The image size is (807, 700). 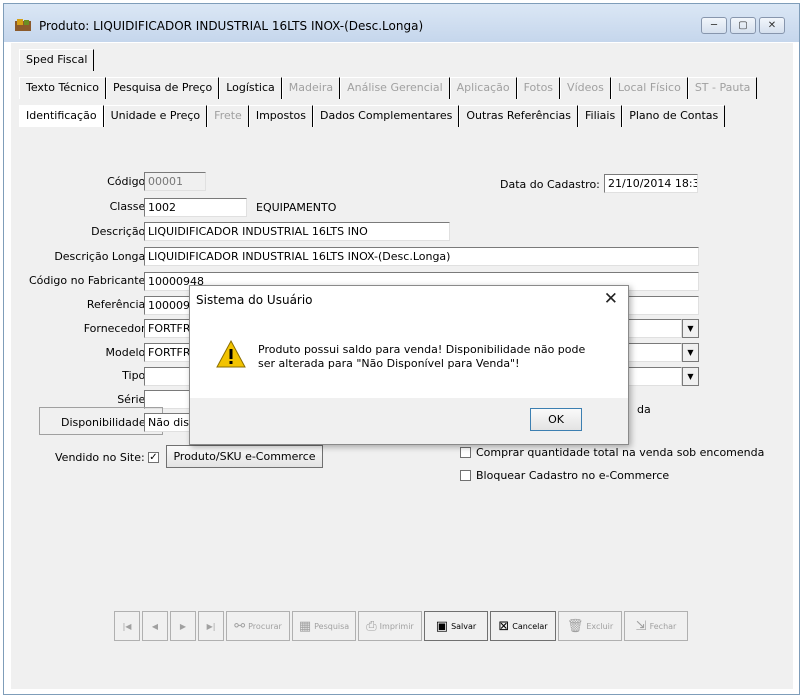 I want to click on tab-analise-gerencial: Análise Gerencial, so click(x=395, y=88).